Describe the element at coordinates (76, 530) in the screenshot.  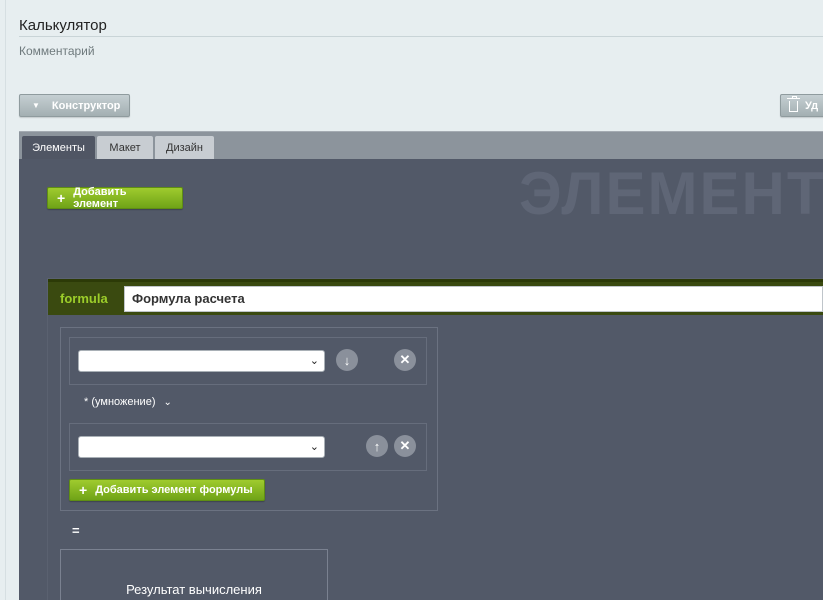
I see `equals-sign: =` at that location.